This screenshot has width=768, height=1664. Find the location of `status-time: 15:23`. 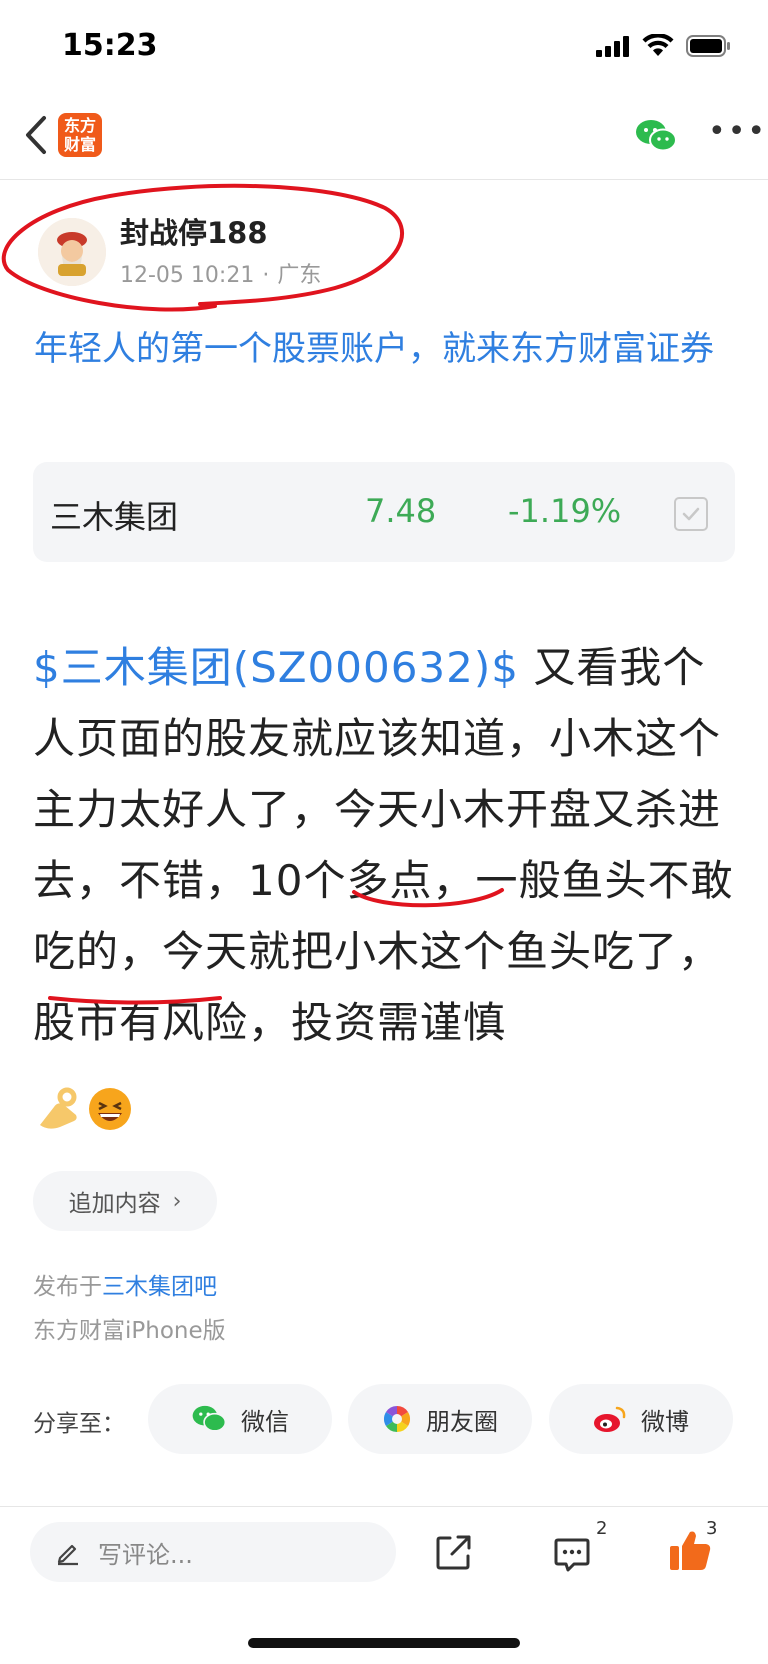

status-time: 15:23 is located at coordinates (110, 45).